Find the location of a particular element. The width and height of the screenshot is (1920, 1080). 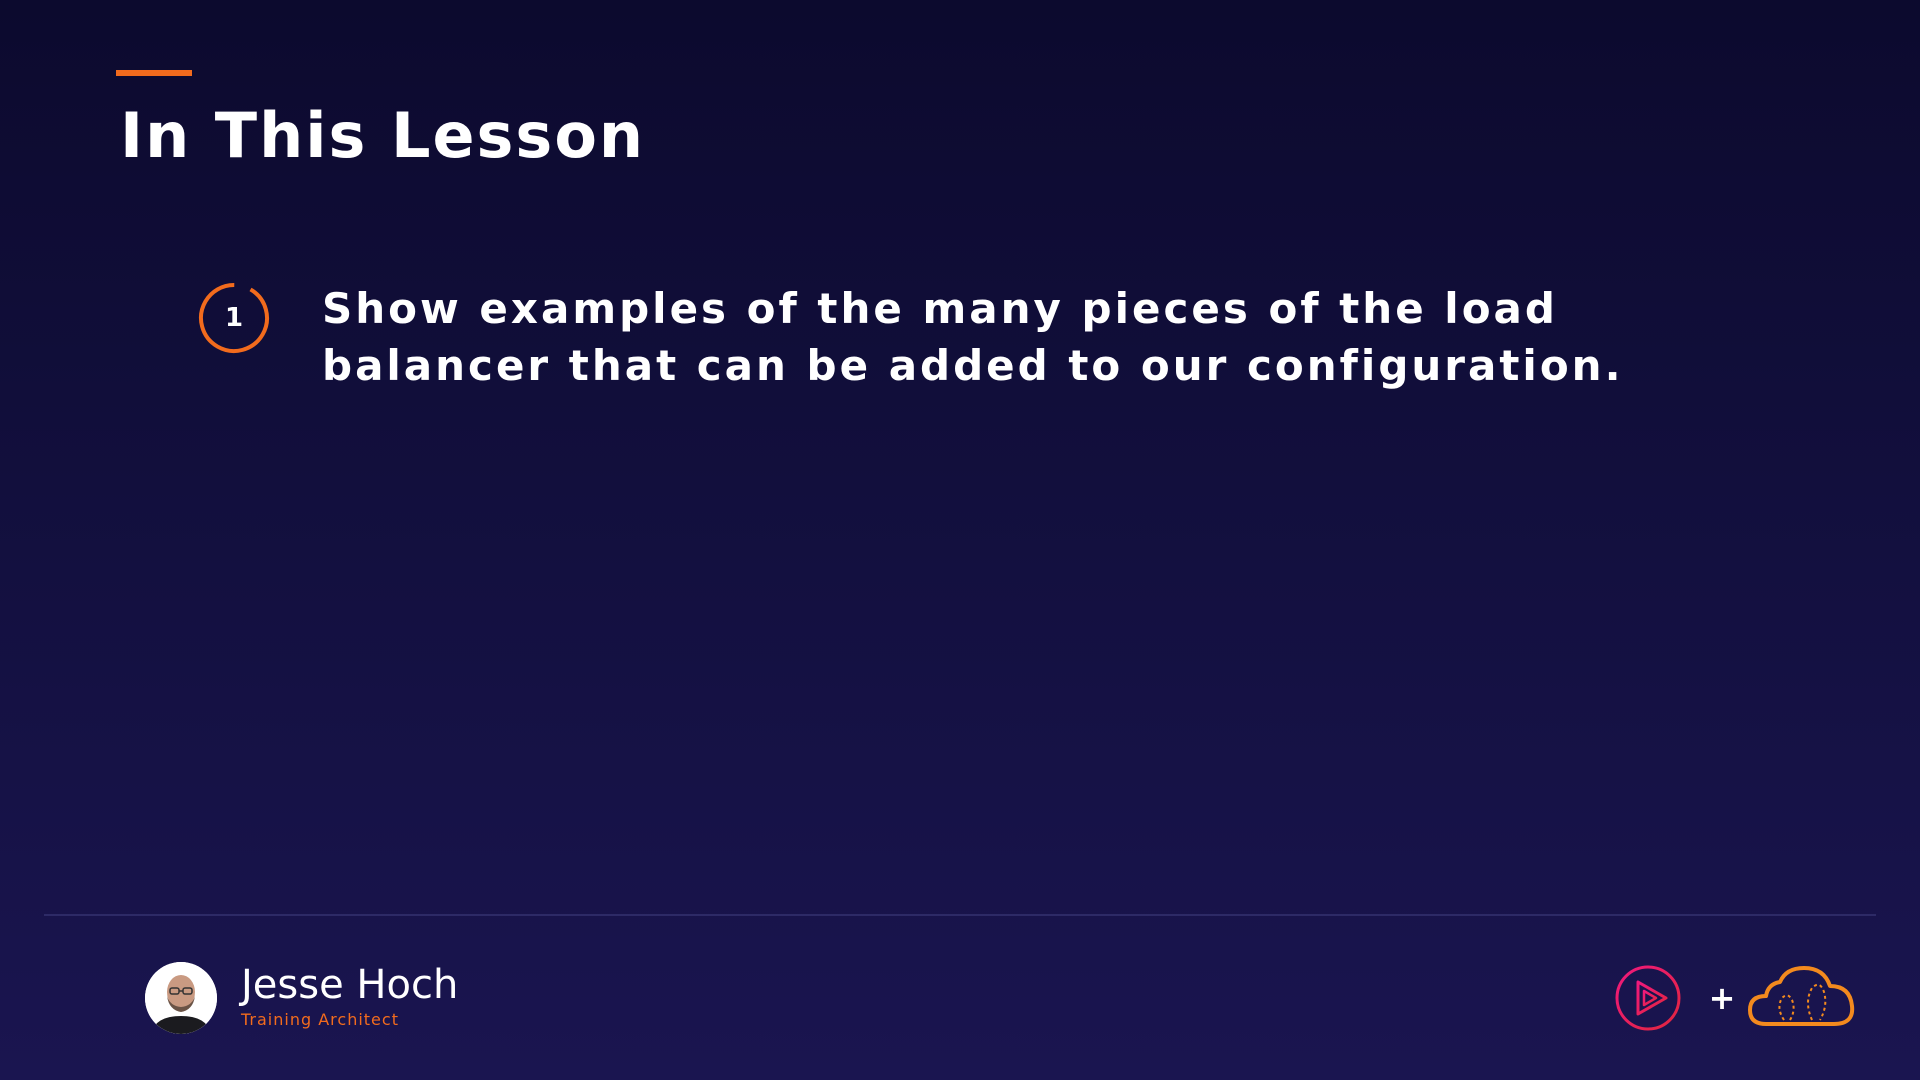

presenter-name: Jesse Hoch is located at coordinates (350, 985).